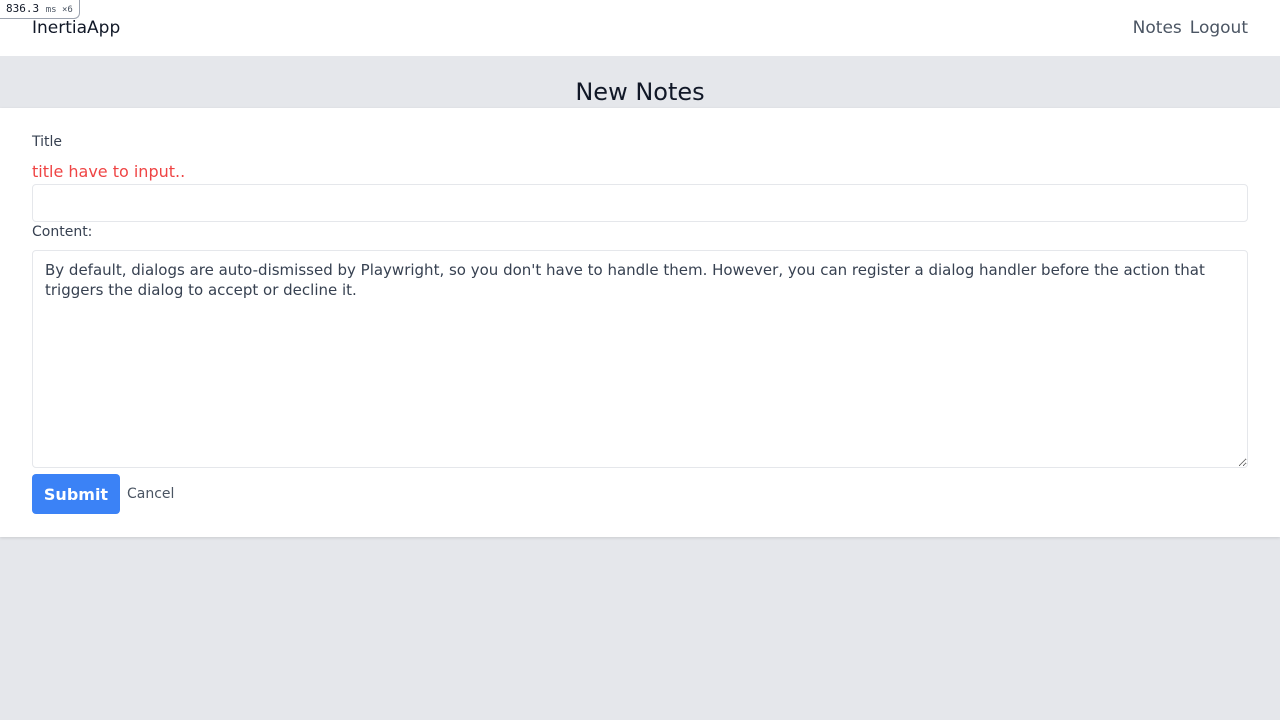 The image size is (1280, 720). I want to click on nav-link-logout: Logout, so click(1219, 28).